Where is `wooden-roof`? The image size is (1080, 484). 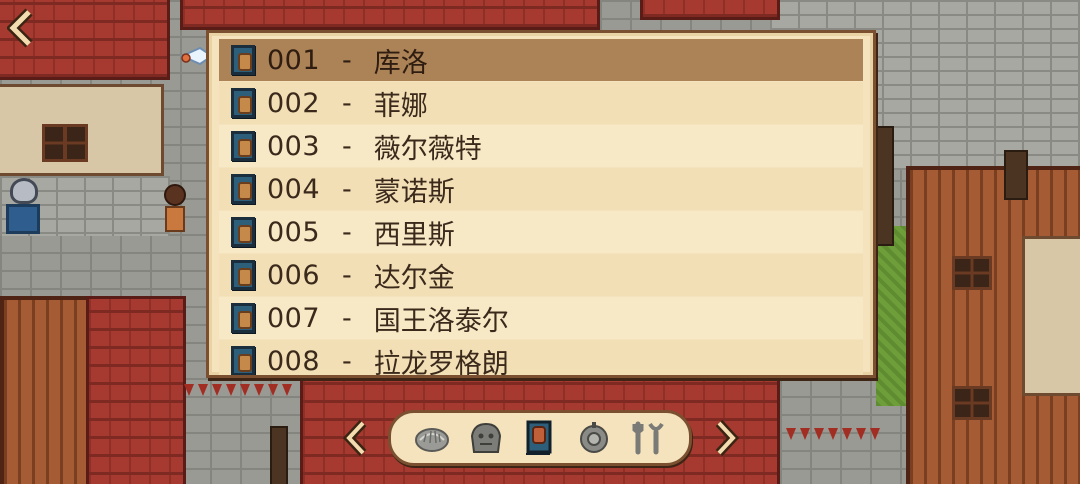 wooden-roof is located at coordinates (45, 390).